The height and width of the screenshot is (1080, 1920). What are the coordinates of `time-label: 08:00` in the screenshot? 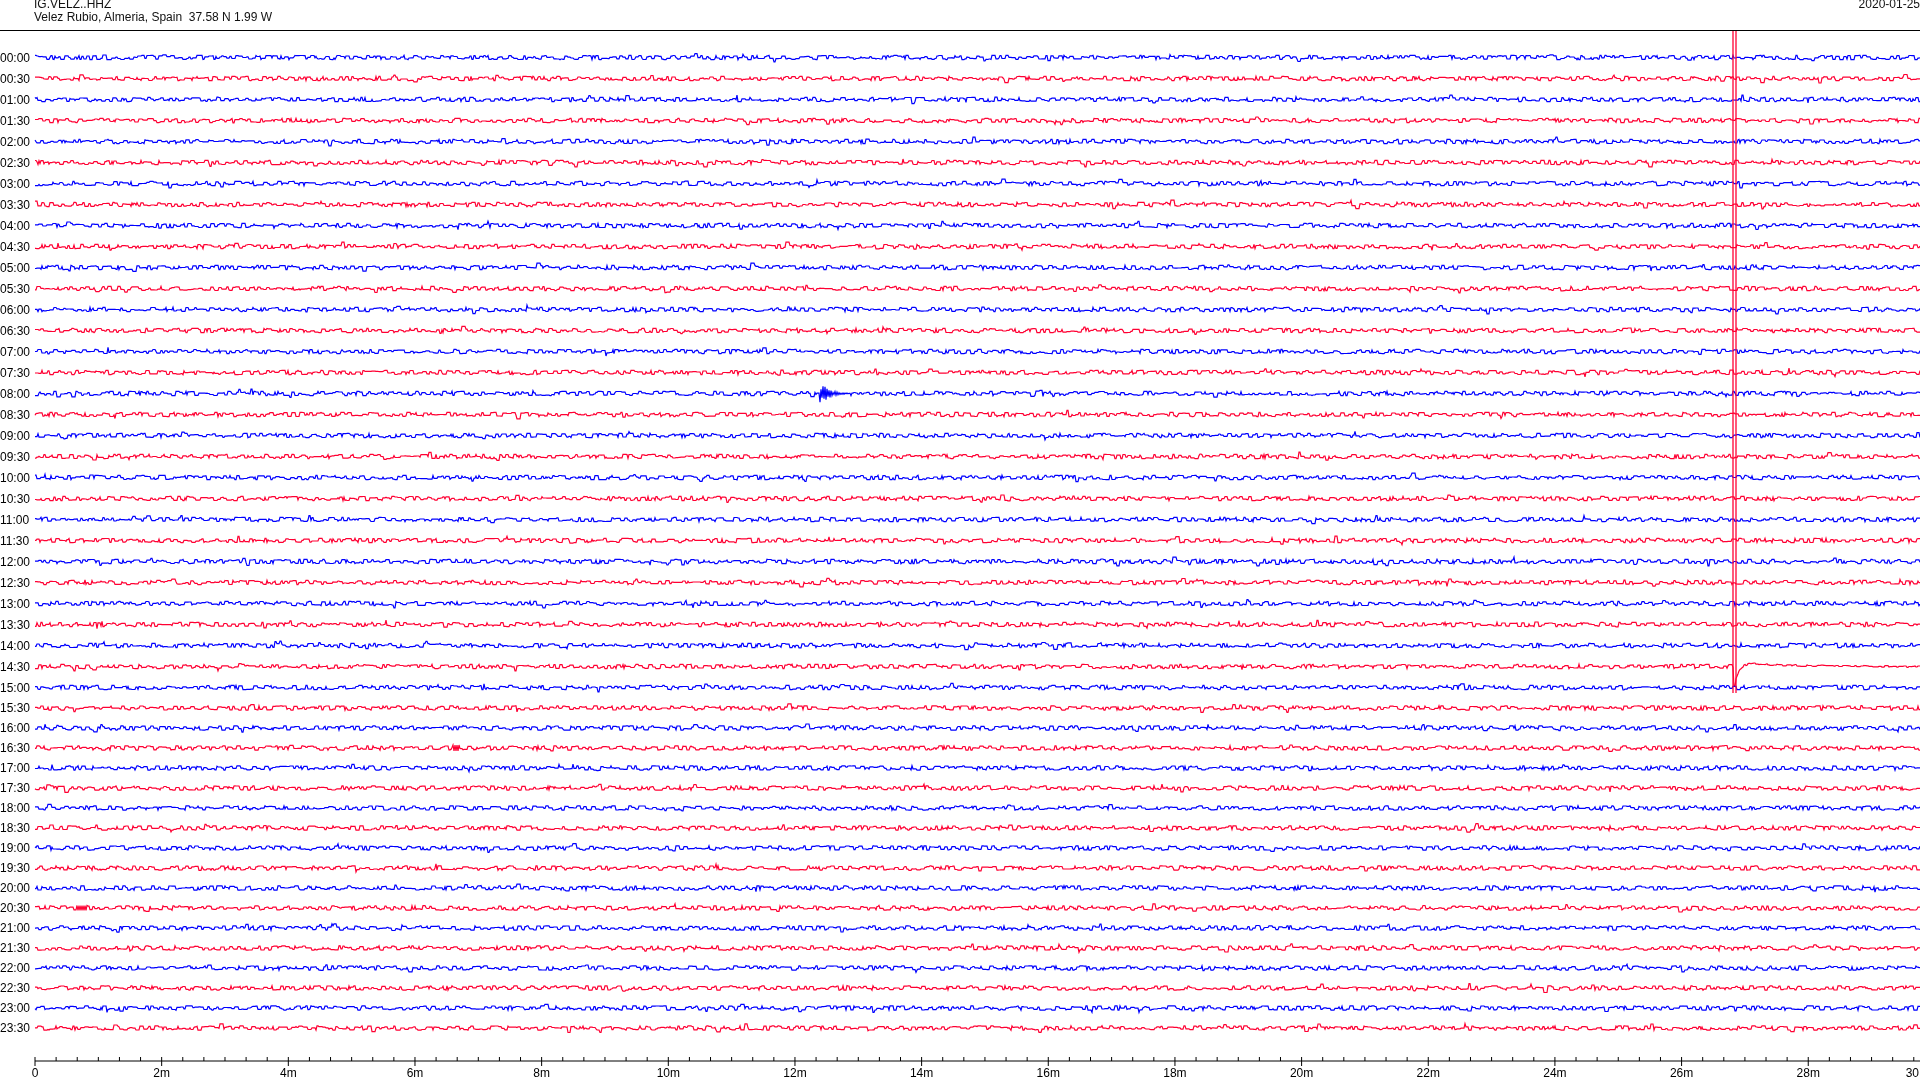 It's located at (16, 393).